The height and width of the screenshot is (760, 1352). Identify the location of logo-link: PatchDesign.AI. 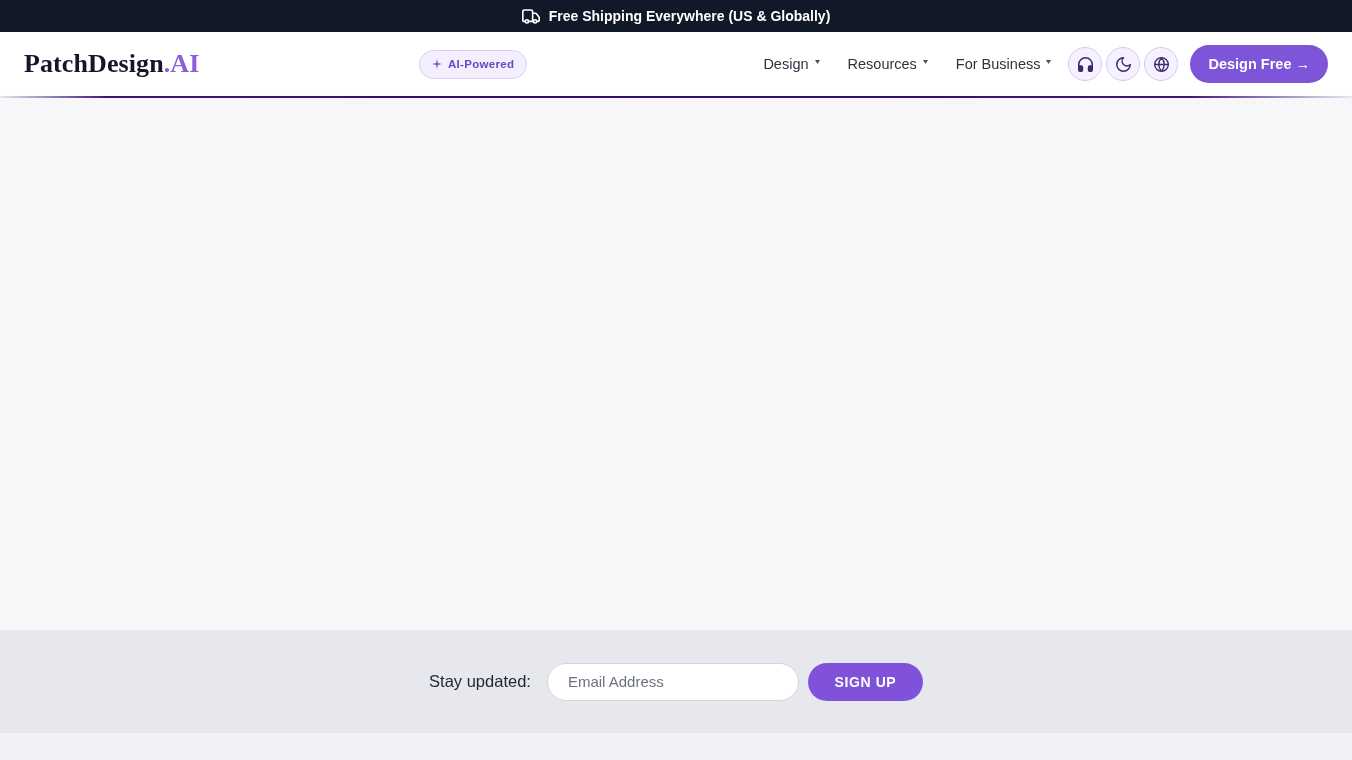
(112, 64).